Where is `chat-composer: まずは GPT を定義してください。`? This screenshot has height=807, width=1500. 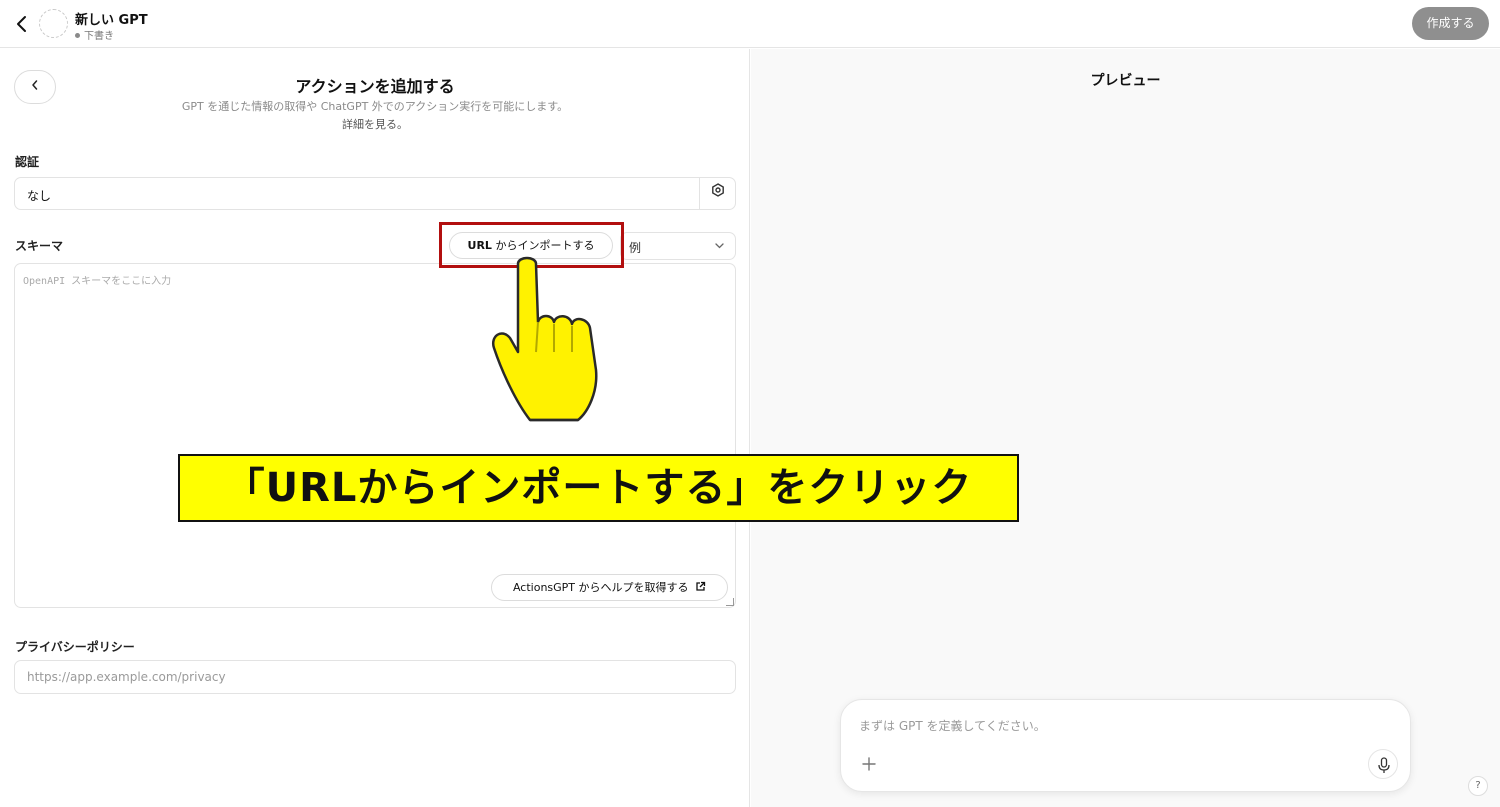
chat-composer: まずは GPT を定義してください。 is located at coordinates (1125, 745).